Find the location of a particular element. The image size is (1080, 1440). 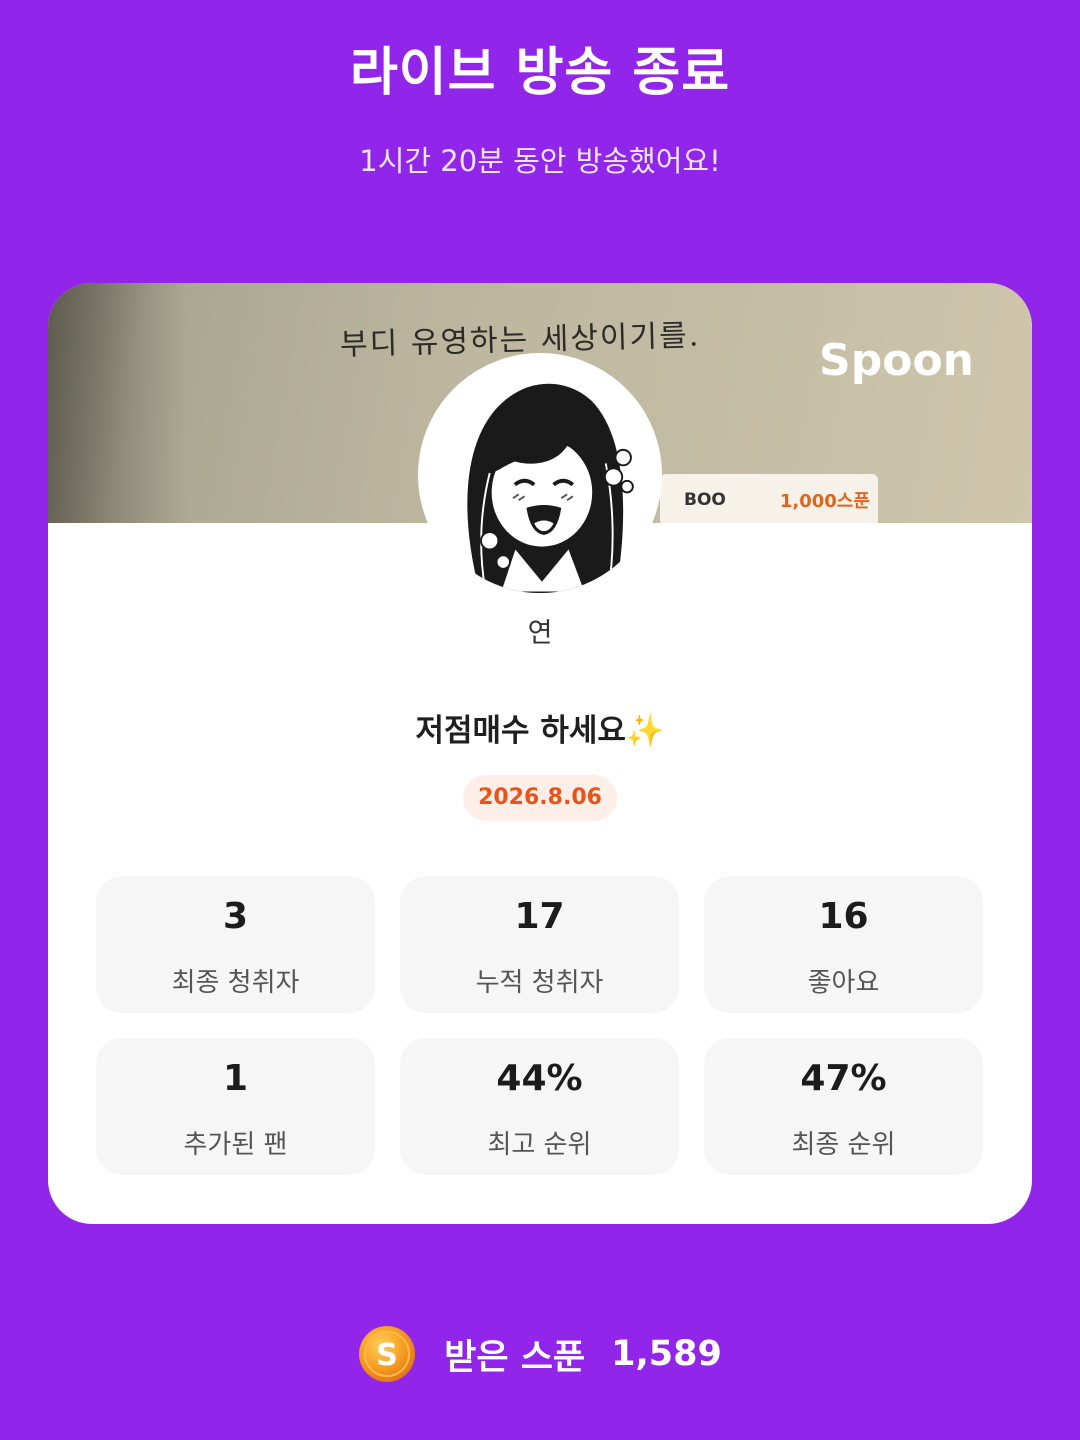

stat-value: 3 is located at coordinates (235, 916).